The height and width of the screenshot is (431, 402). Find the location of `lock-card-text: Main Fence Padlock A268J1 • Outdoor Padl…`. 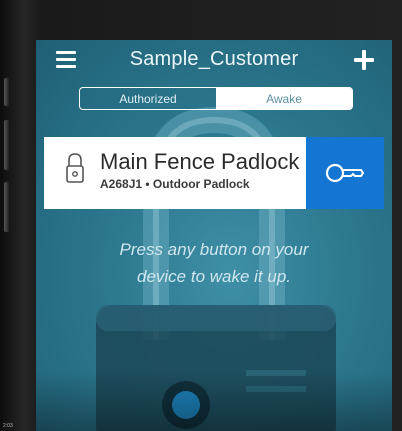

lock-card-text: Main Fence Padlock A268J1 • Outdoor Padl… is located at coordinates (199, 170).